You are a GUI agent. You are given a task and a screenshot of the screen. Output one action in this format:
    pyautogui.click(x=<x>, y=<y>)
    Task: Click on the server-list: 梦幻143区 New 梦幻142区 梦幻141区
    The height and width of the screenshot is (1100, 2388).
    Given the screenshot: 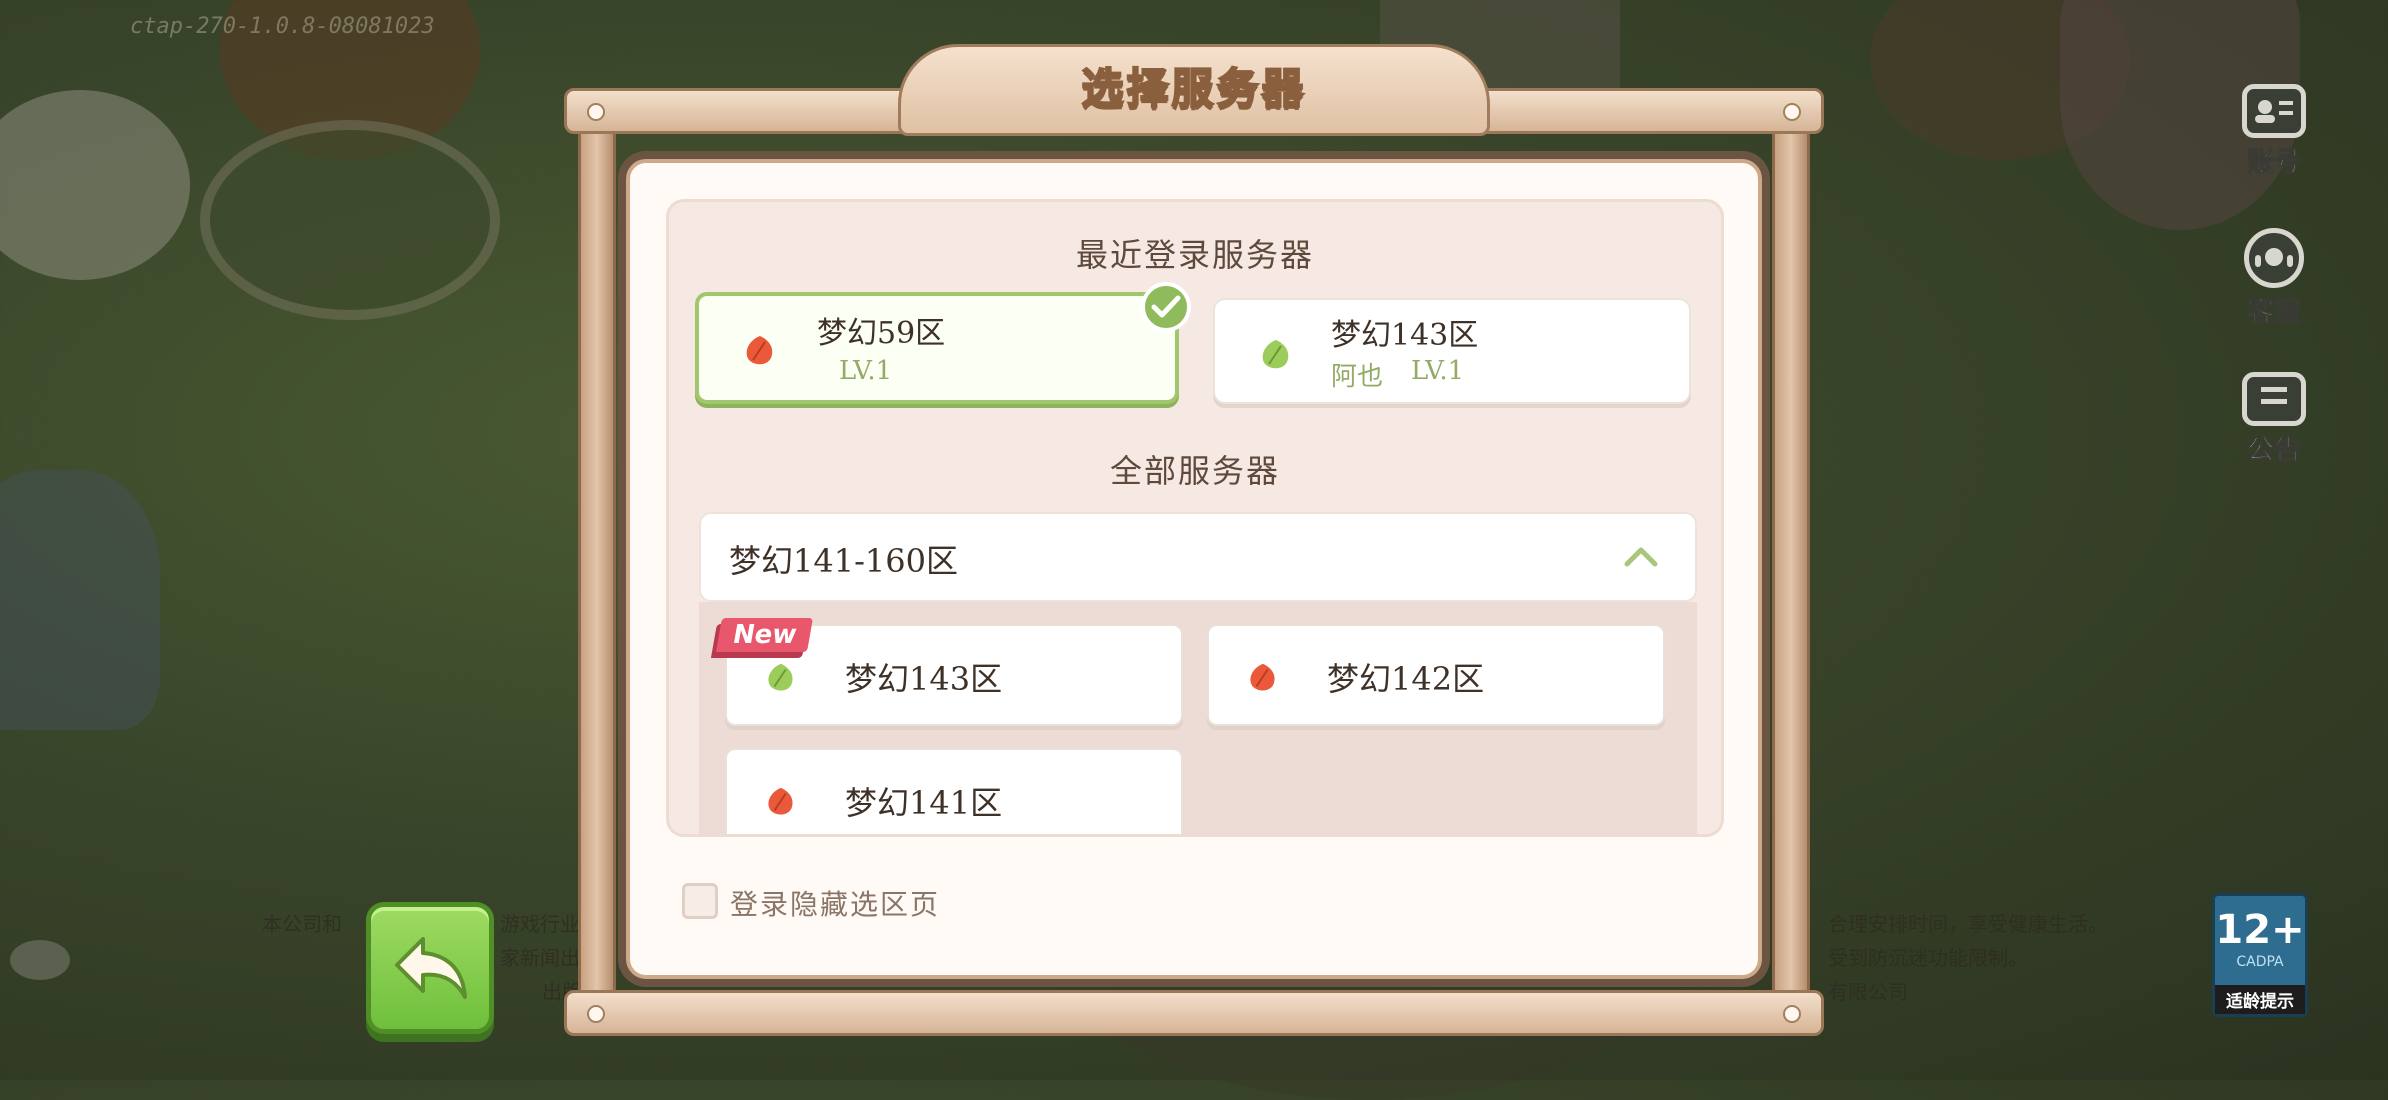 What is the action you would take?
    pyautogui.click(x=1198, y=718)
    